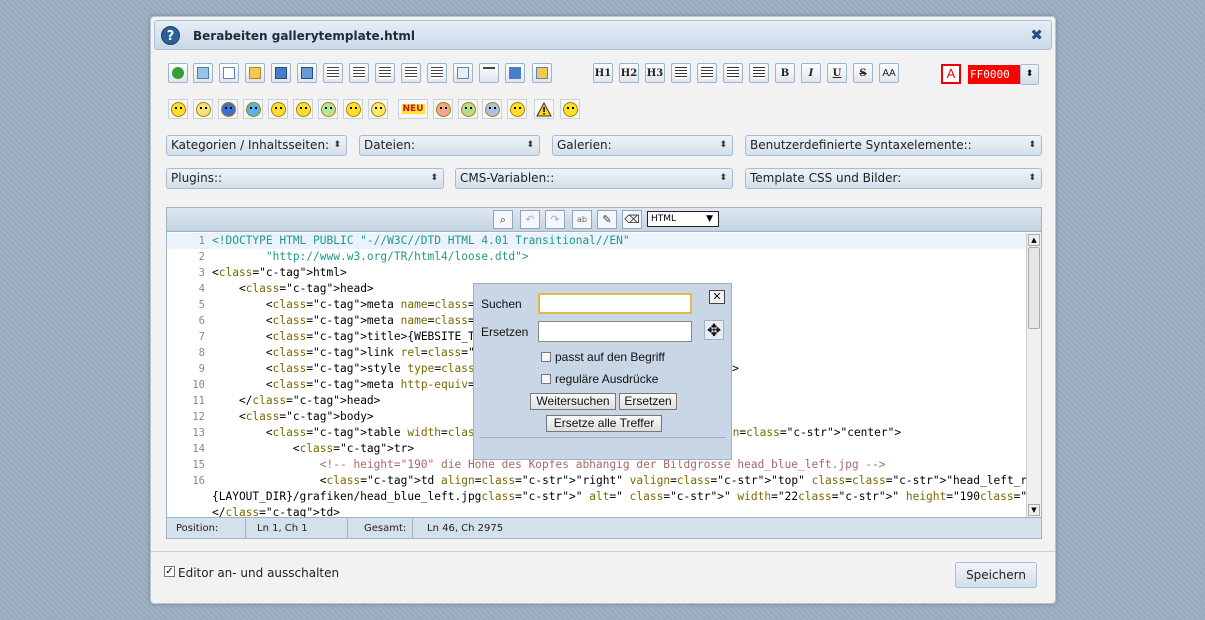 The height and width of the screenshot is (620, 1205). Describe the element at coordinates (863, 73) in the screenshot. I see `strikethrough-button: S` at that location.